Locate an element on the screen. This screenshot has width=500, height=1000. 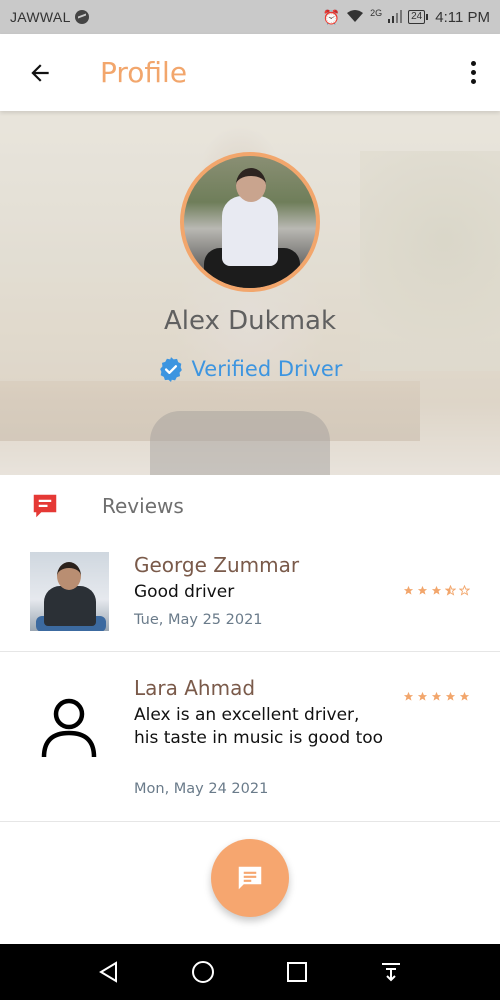
driver-avatar is located at coordinates (250, 222).